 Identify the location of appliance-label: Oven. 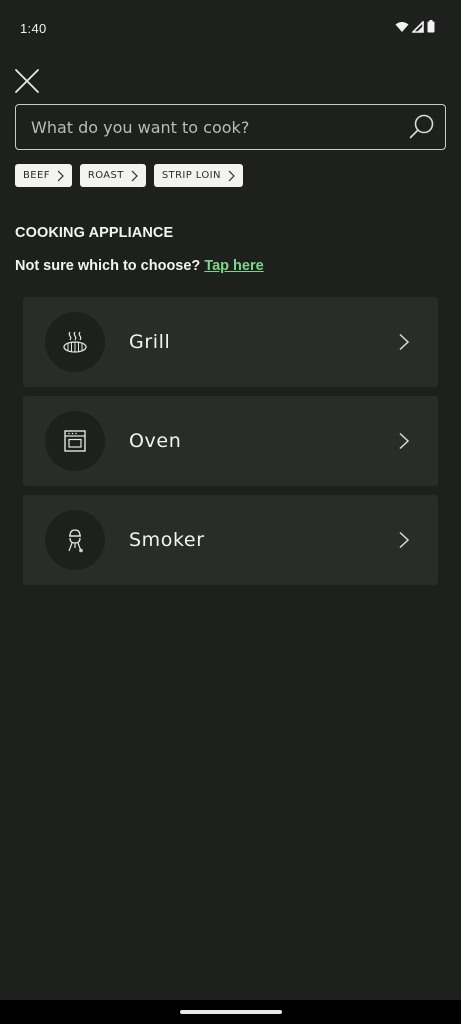
(155, 441).